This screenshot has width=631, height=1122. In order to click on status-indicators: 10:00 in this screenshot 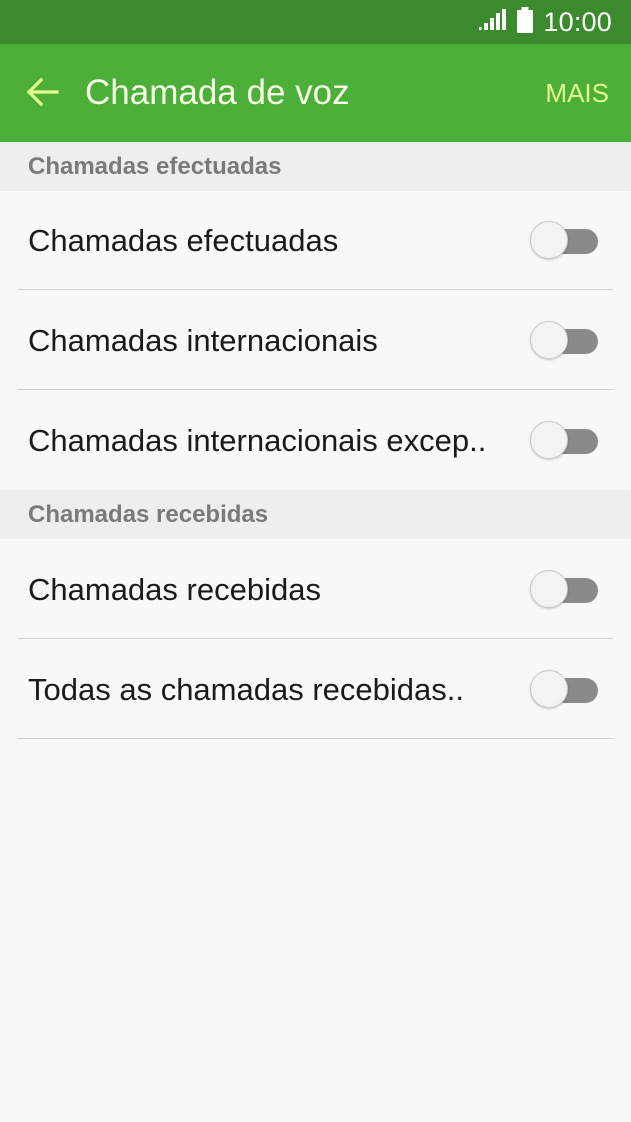, I will do `click(545, 22)`.